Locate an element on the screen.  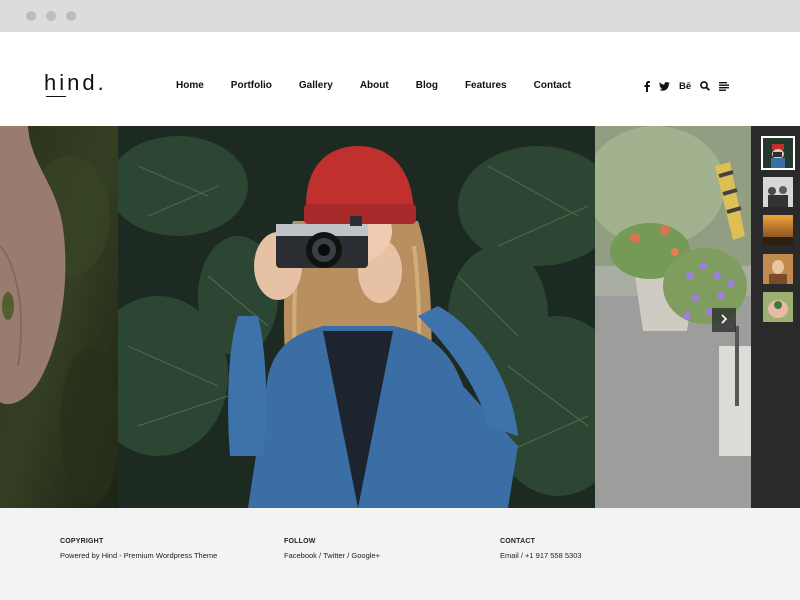
logo-underline is located at coordinates (56, 96).